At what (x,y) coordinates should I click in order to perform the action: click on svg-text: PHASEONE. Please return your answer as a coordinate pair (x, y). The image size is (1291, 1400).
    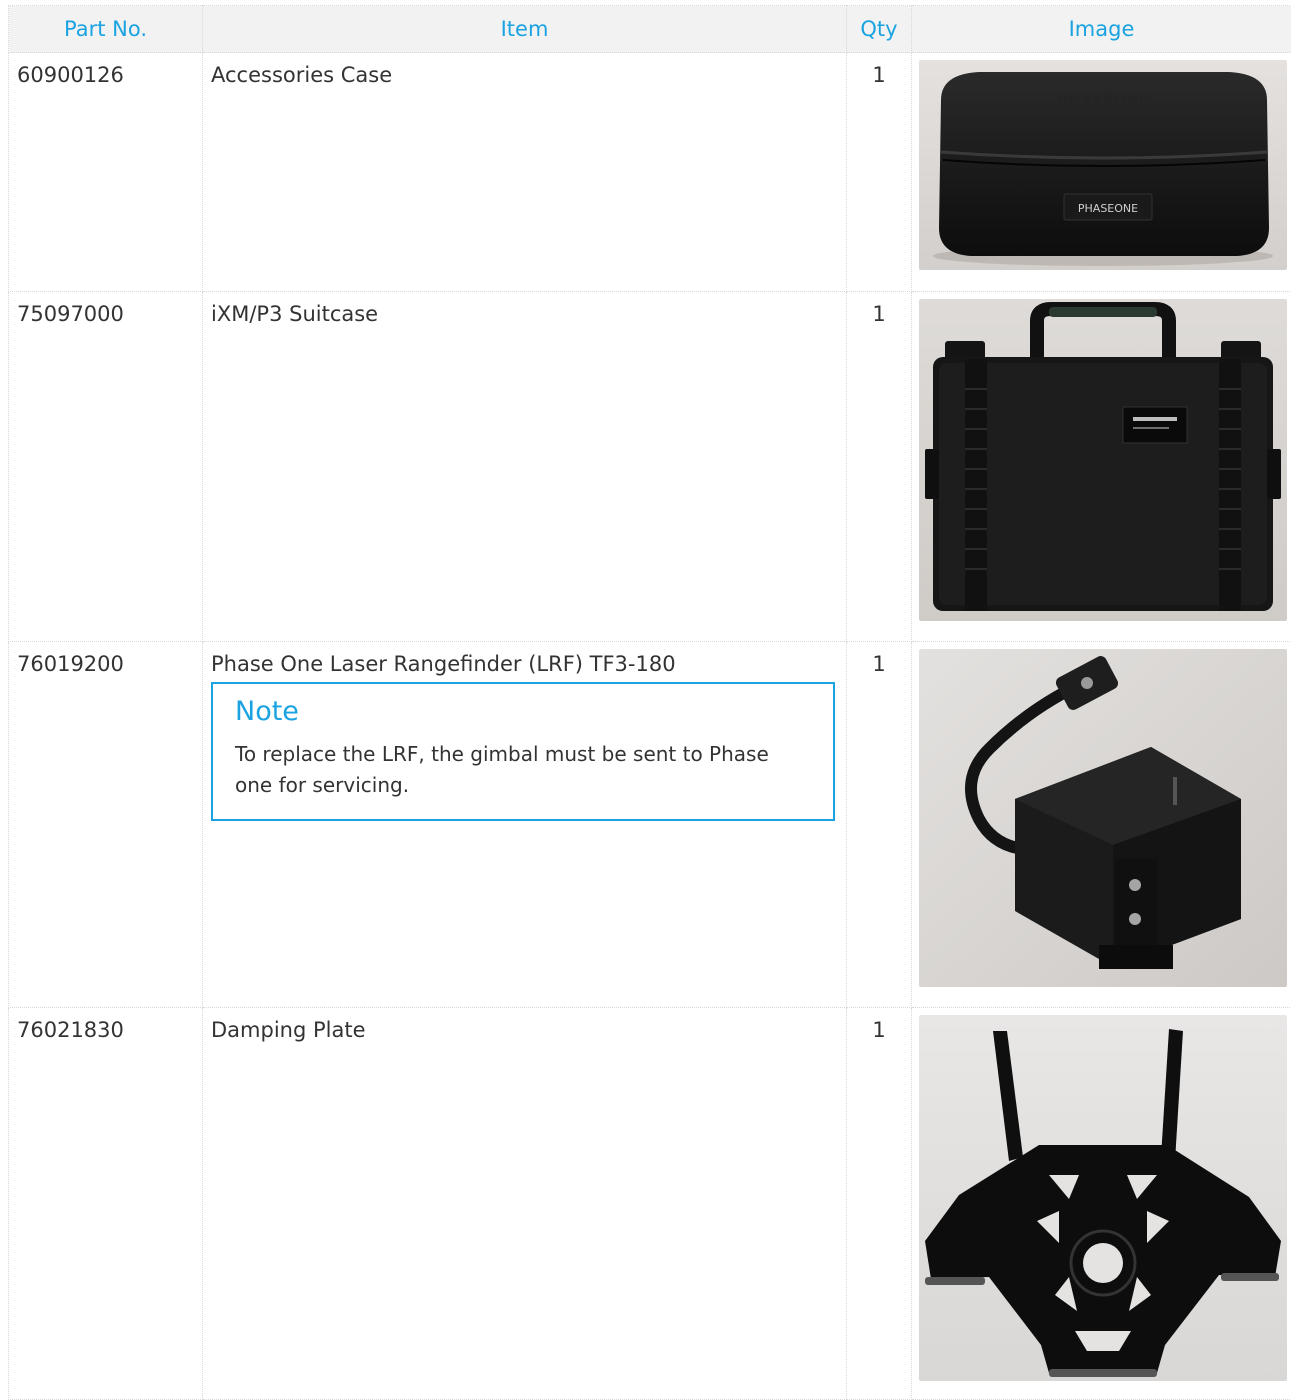
    Looking at the image, I should click on (1103, 101).